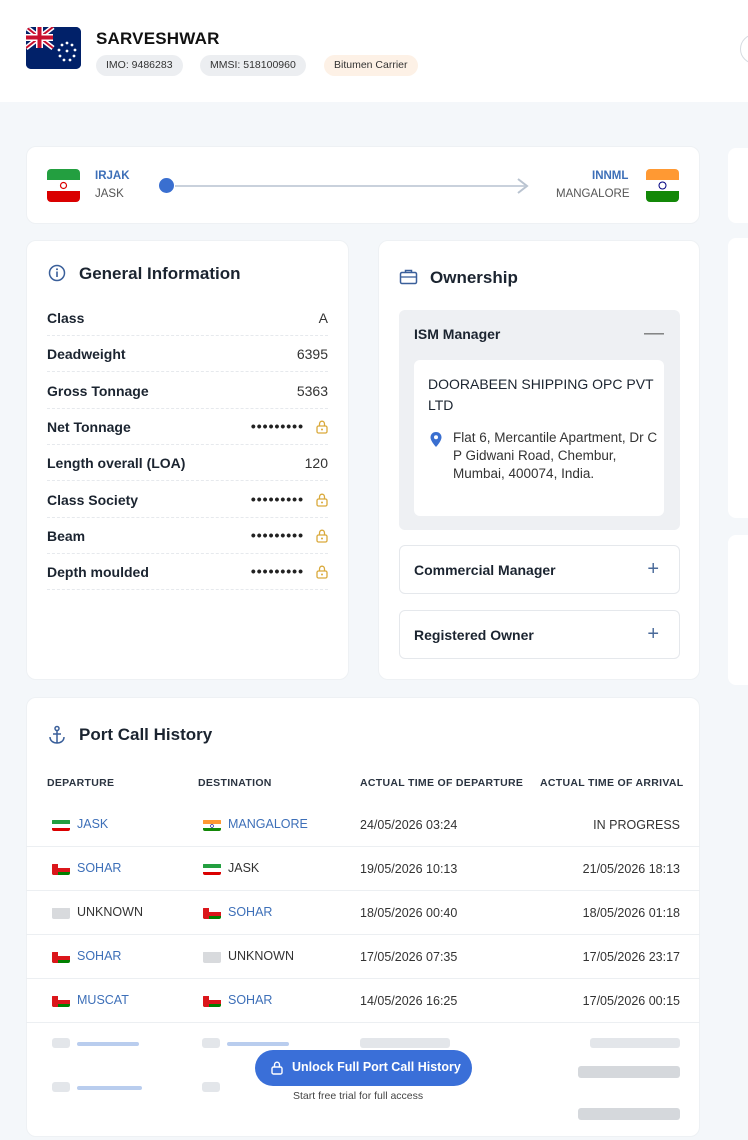  I want to click on info-value: 6395, so click(312, 354).